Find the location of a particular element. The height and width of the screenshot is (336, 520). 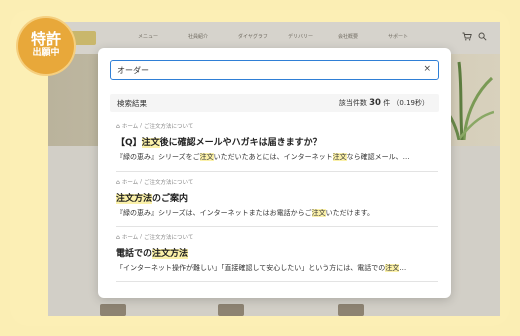

nav-item: 会社概要 is located at coordinates (363, 36).